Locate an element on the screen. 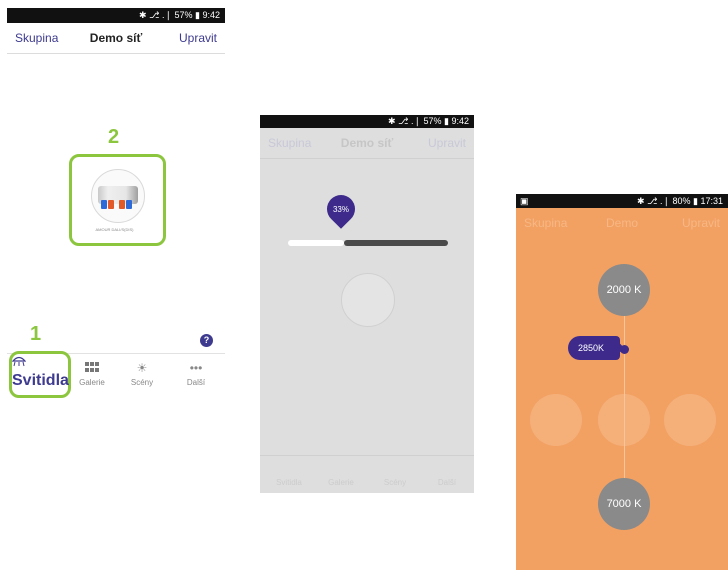 This screenshot has height=570, width=728. terminal-blue is located at coordinates (104, 204).